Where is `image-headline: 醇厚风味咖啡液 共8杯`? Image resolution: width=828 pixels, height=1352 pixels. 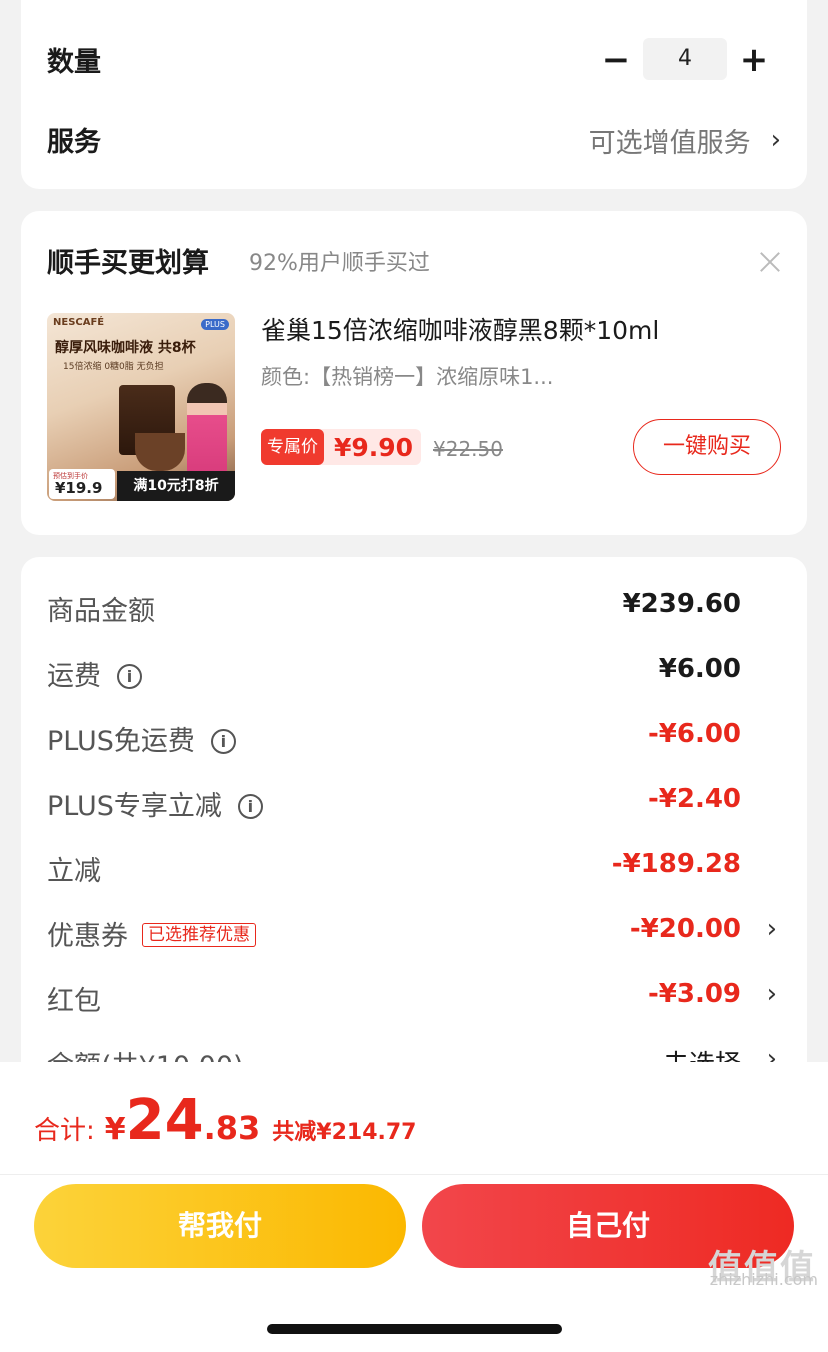
image-headline: 醇厚风味咖啡液 共8杯 is located at coordinates (125, 348).